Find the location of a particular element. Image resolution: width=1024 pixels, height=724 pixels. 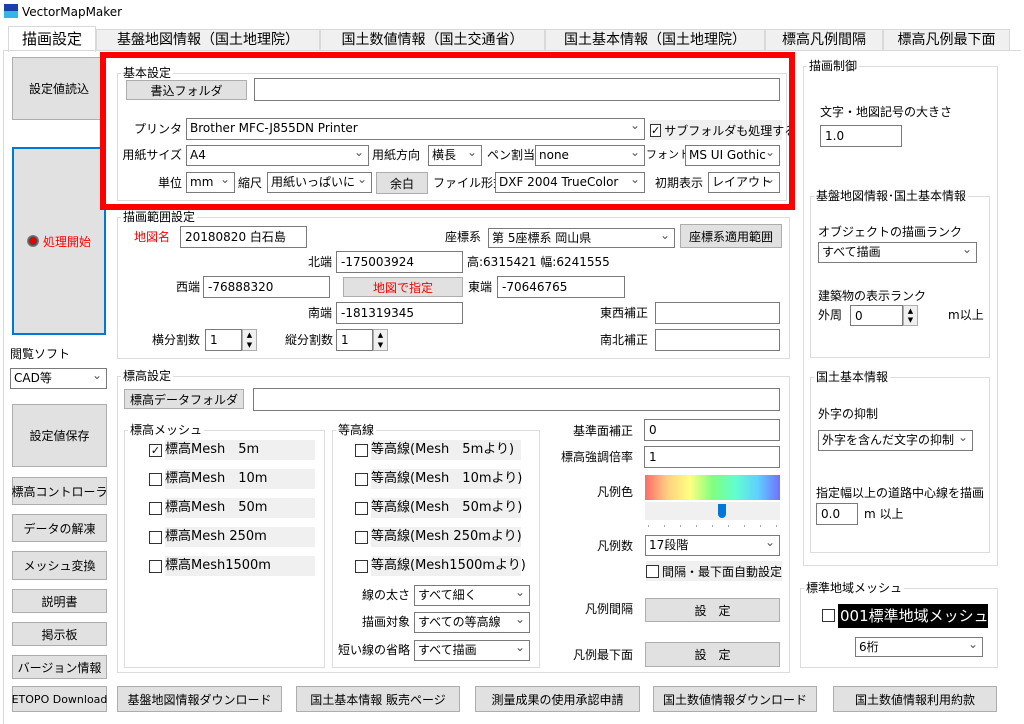

map-name-label: 地図名 is located at coordinates (152, 237).